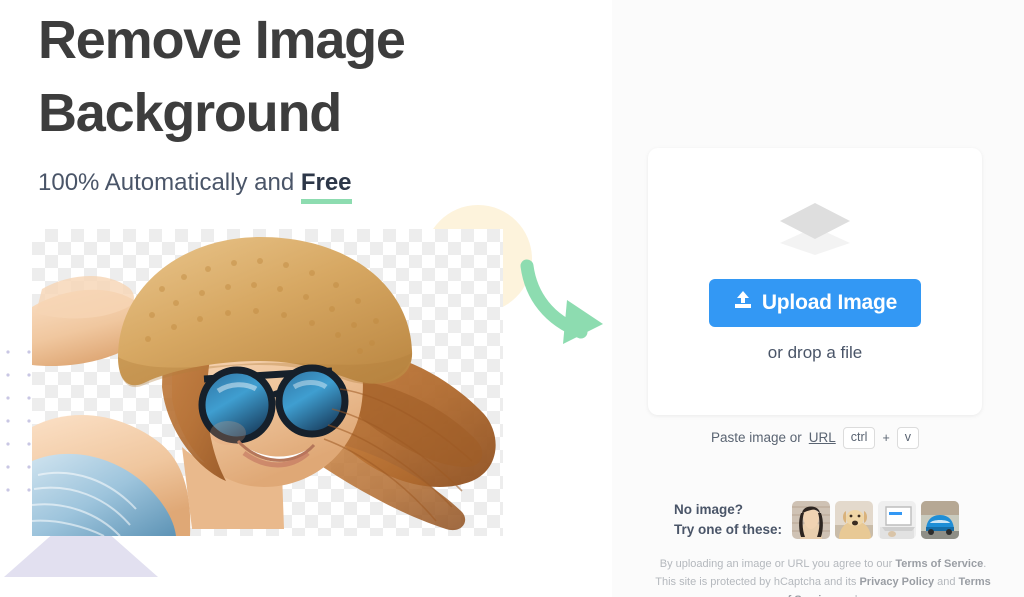 The image size is (1024, 597). Describe the element at coordinates (222, 40) in the screenshot. I see `page-title-line-1: Remove Image` at that location.